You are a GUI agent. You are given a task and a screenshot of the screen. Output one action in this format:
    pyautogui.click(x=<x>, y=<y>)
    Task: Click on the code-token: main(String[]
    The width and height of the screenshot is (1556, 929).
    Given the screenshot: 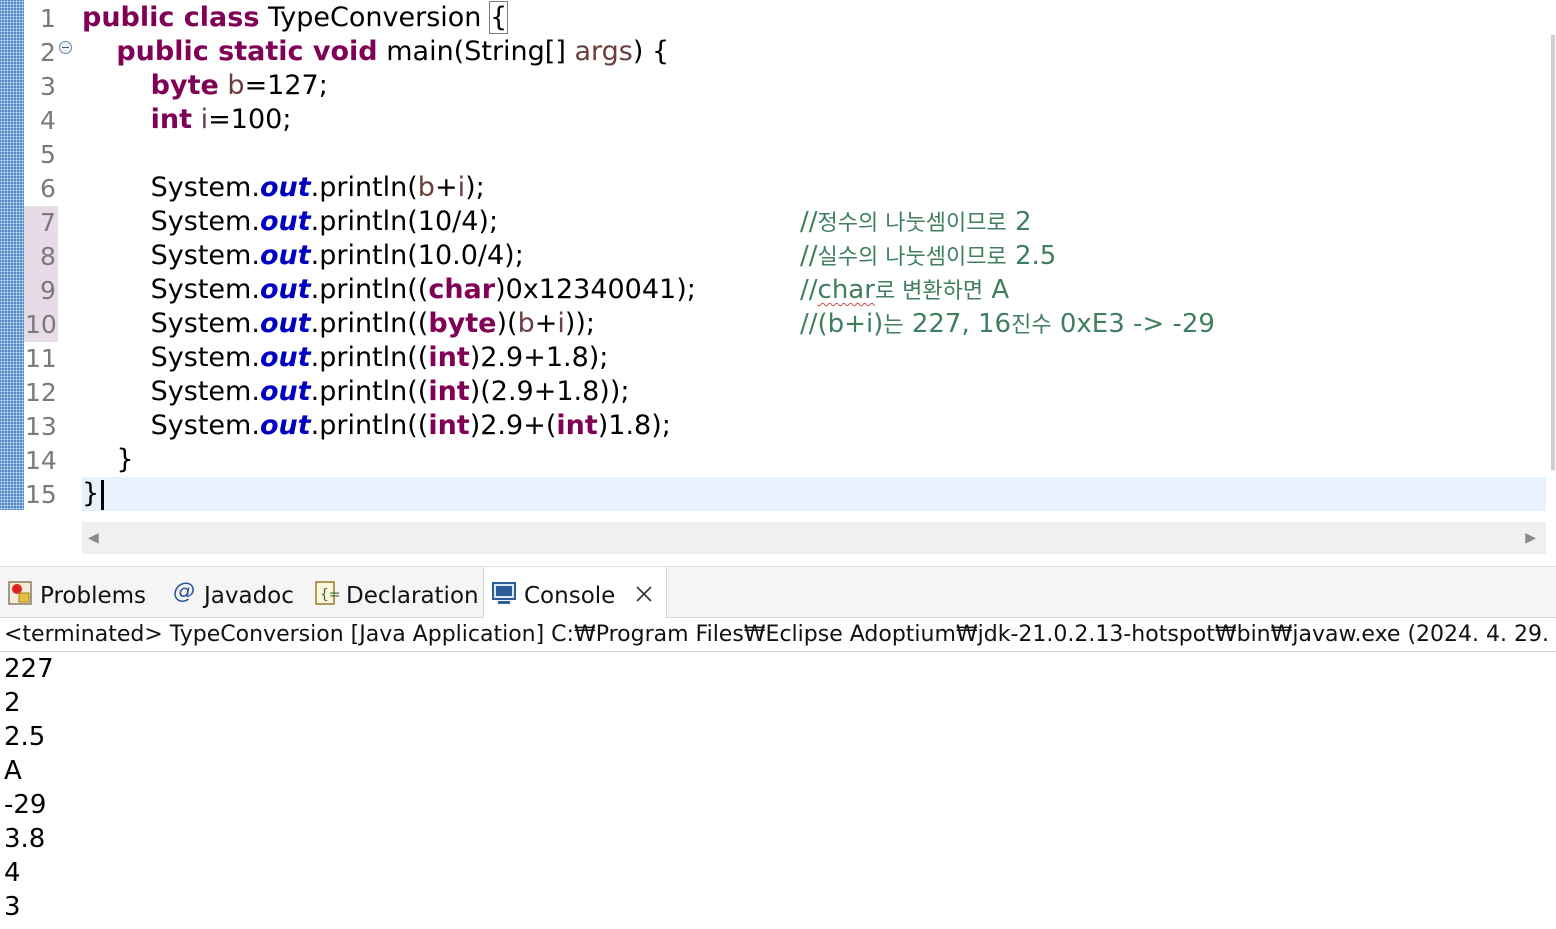 What is the action you would take?
    pyautogui.click(x=476, y=51)
    